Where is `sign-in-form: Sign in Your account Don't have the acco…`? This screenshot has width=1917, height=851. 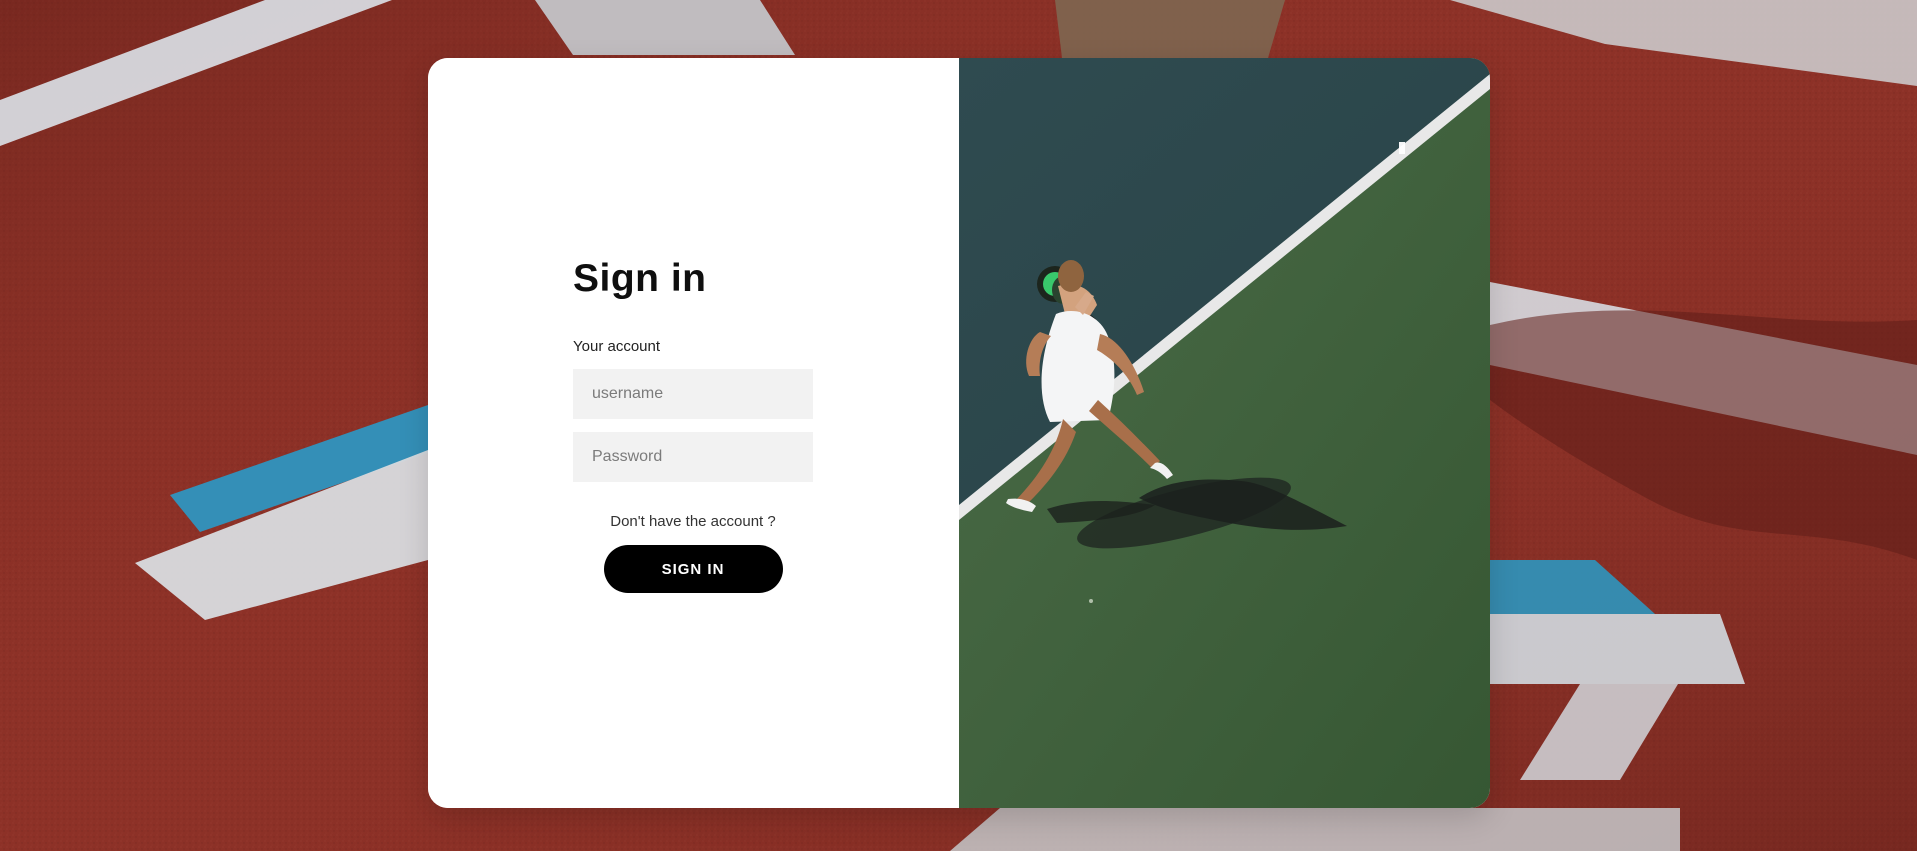 sign-in-form: Sign in Your account Don't have the acco… is located at coordinates (693, 424).